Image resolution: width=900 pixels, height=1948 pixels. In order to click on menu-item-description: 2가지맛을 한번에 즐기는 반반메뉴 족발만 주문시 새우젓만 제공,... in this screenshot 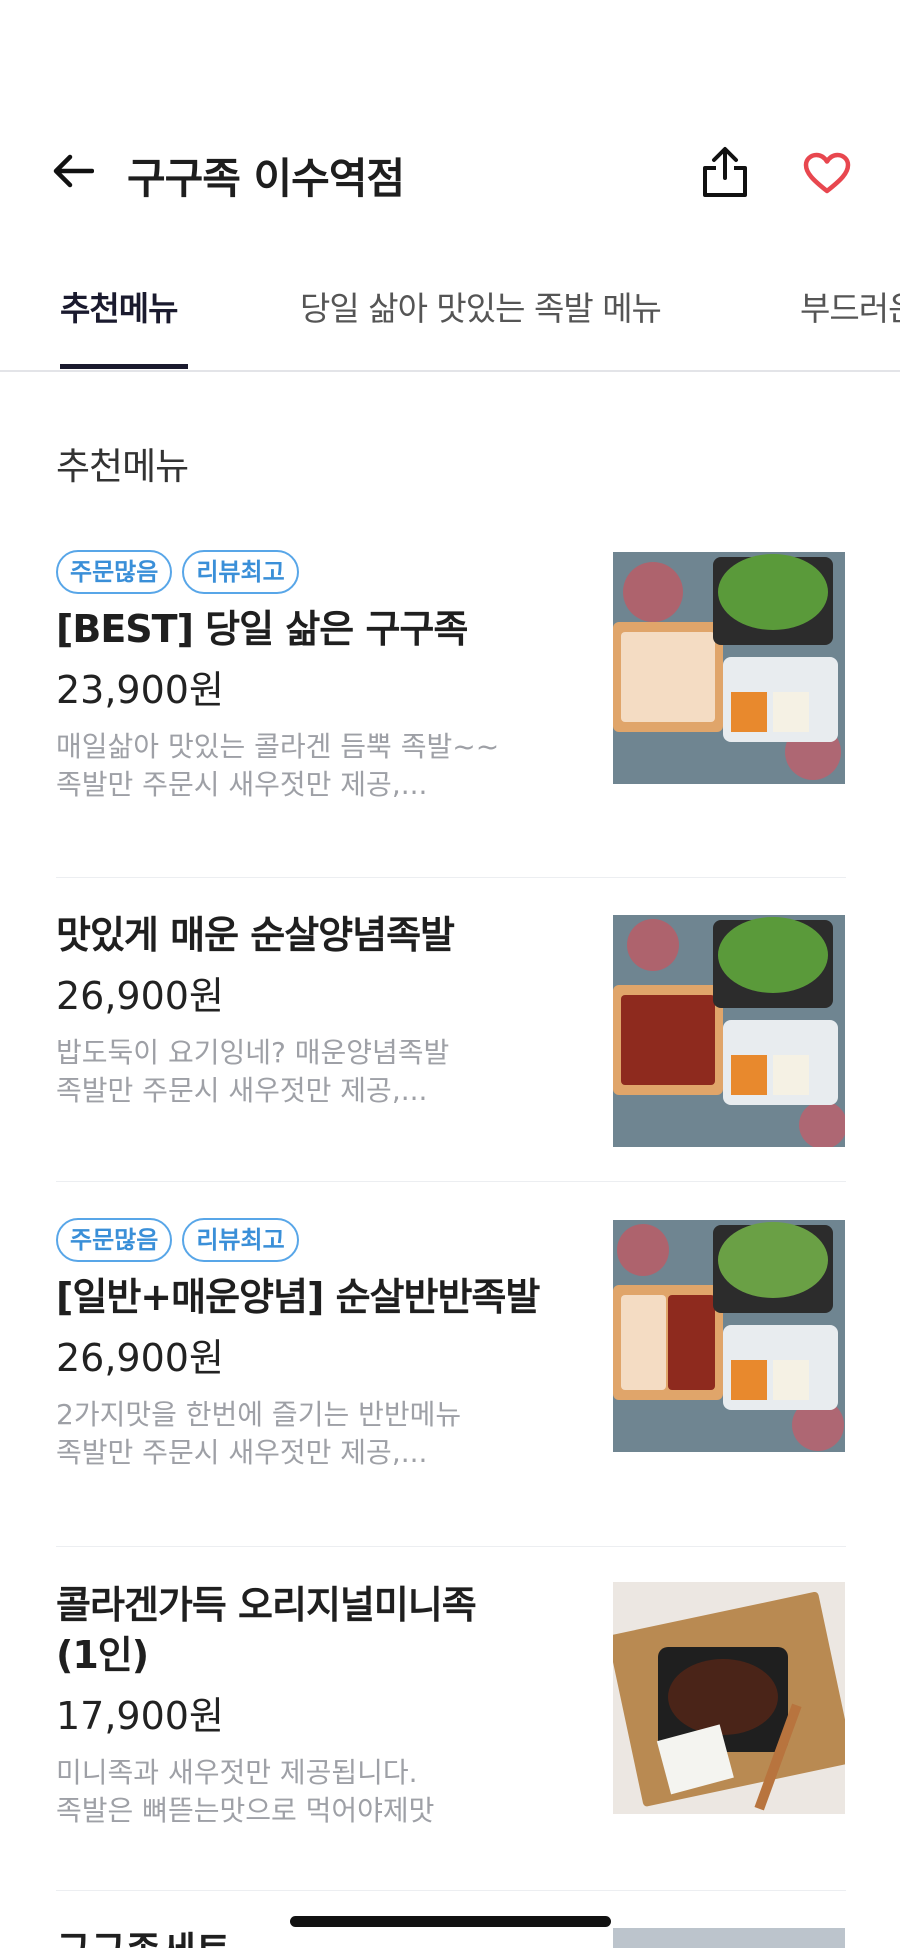, I will do `click(259, 1433)`.